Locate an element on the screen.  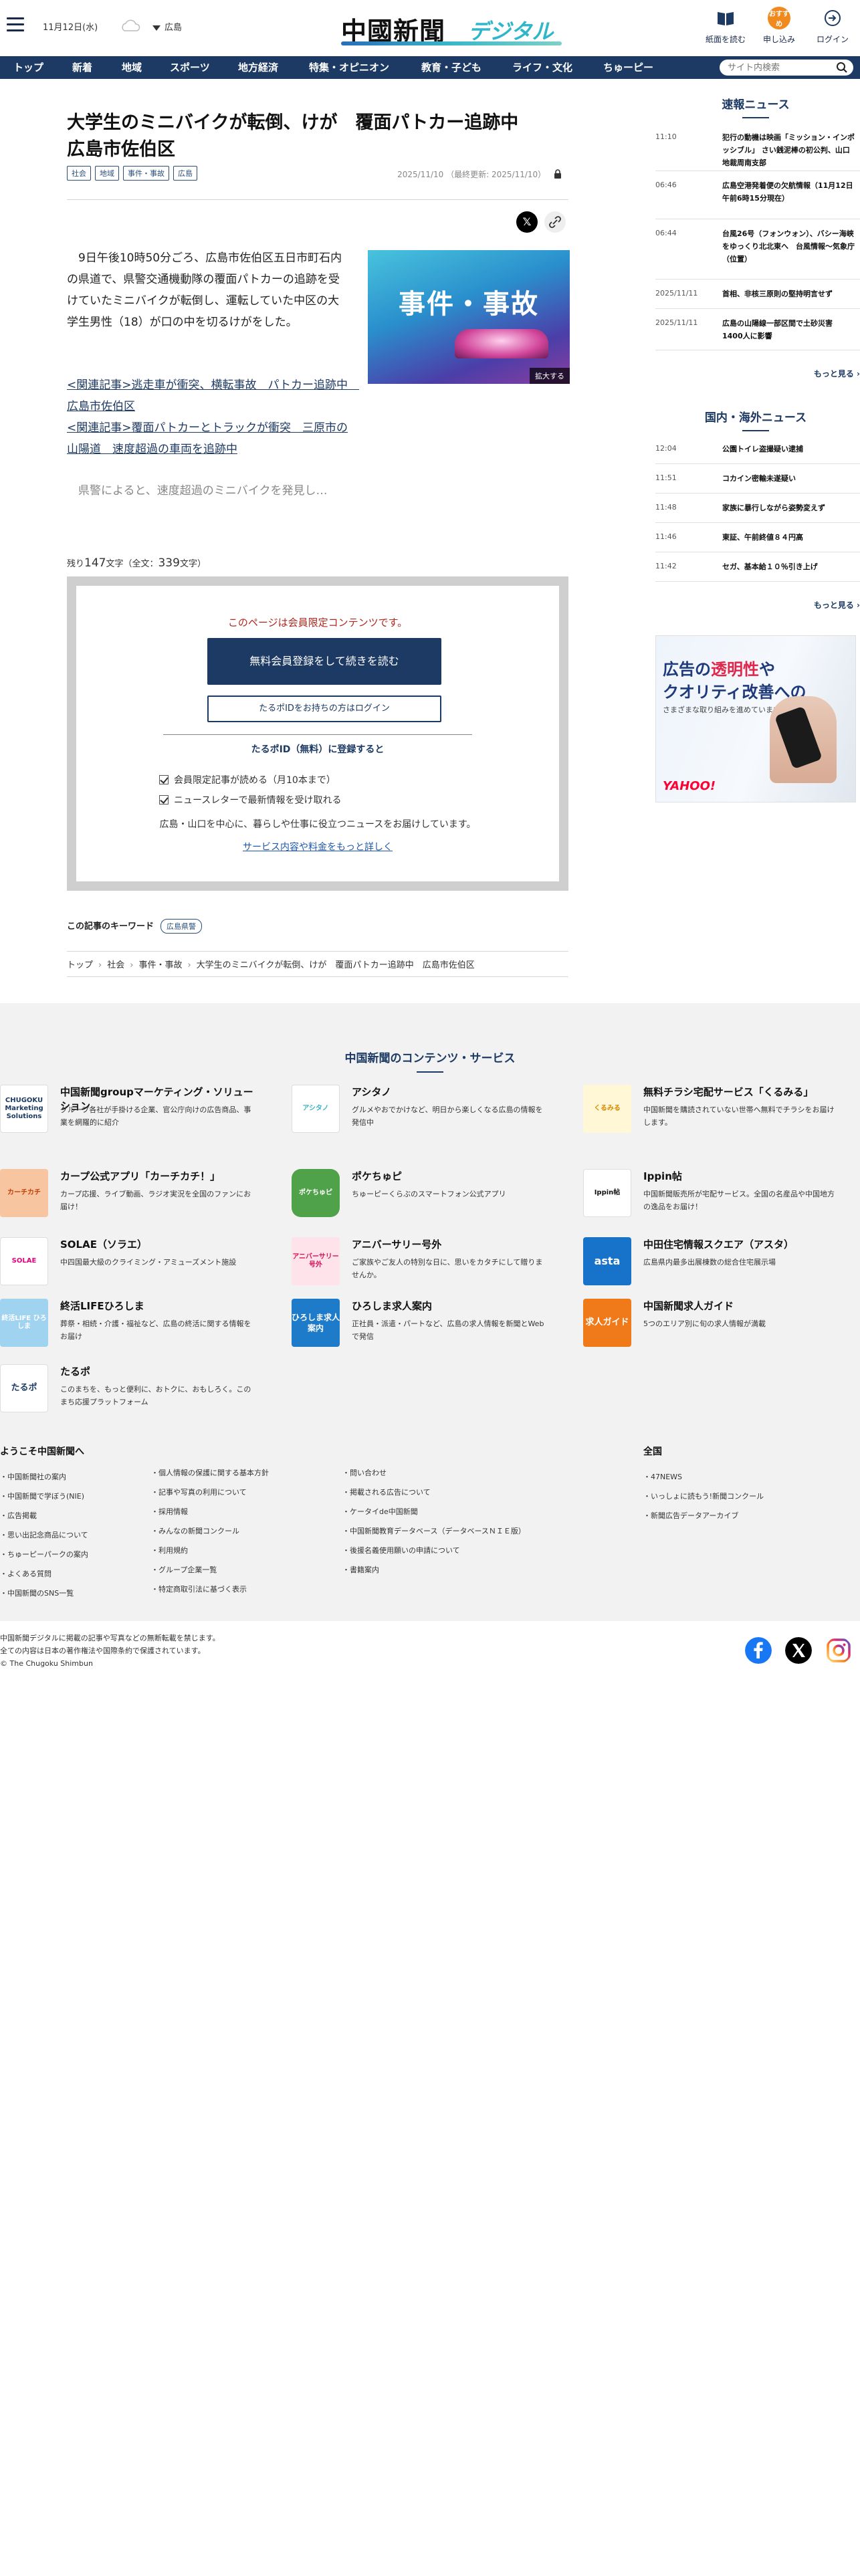
article-photo: 事件・事故 拡大する is located at coordinates (469, 317).